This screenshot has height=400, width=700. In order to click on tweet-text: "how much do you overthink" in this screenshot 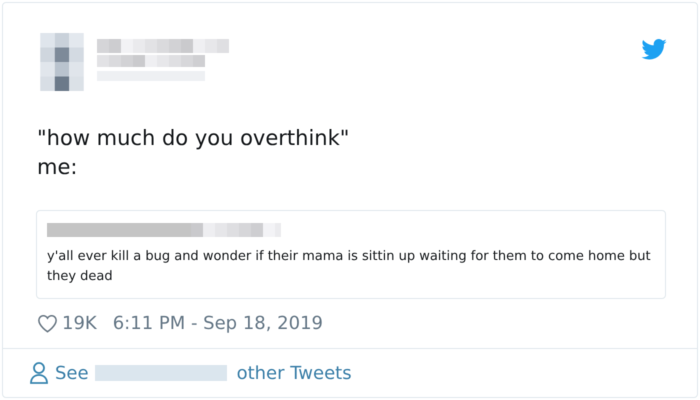, I will do `click(193, 138)`.